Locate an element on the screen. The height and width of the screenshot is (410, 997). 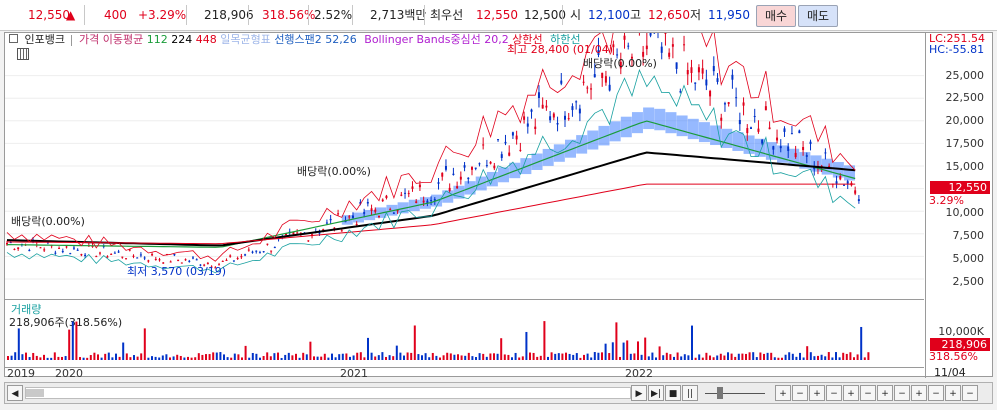
scroll-track is located at coordinates (328, 393).